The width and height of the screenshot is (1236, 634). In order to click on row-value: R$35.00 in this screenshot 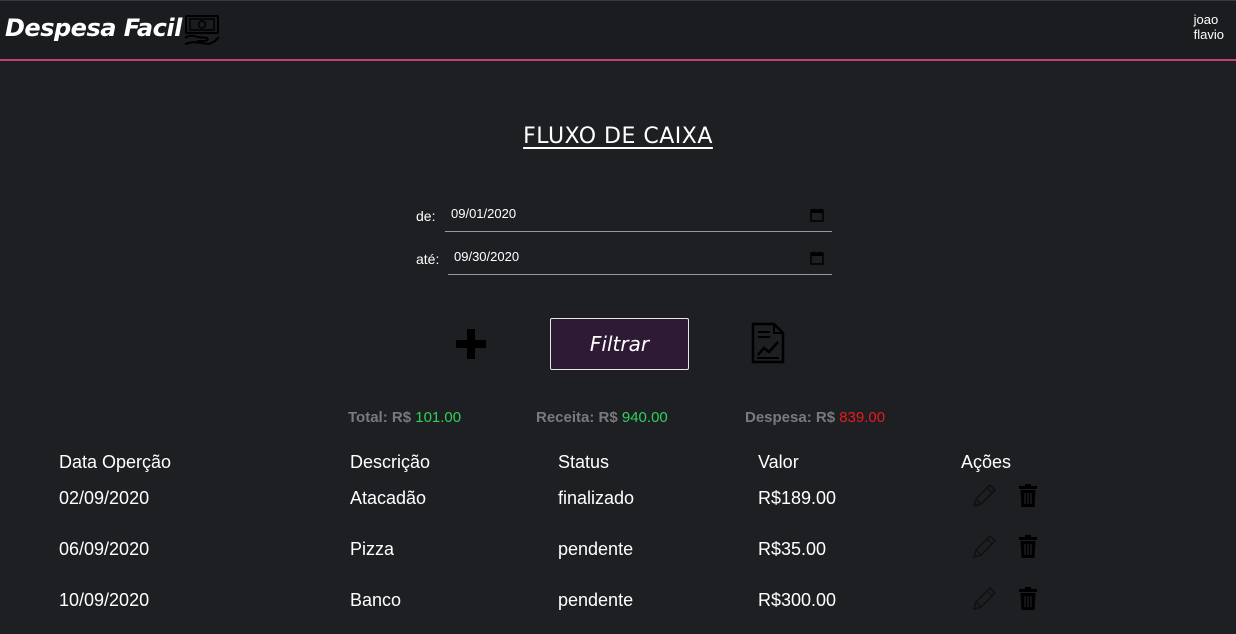, I will do `click(792, 549)`.